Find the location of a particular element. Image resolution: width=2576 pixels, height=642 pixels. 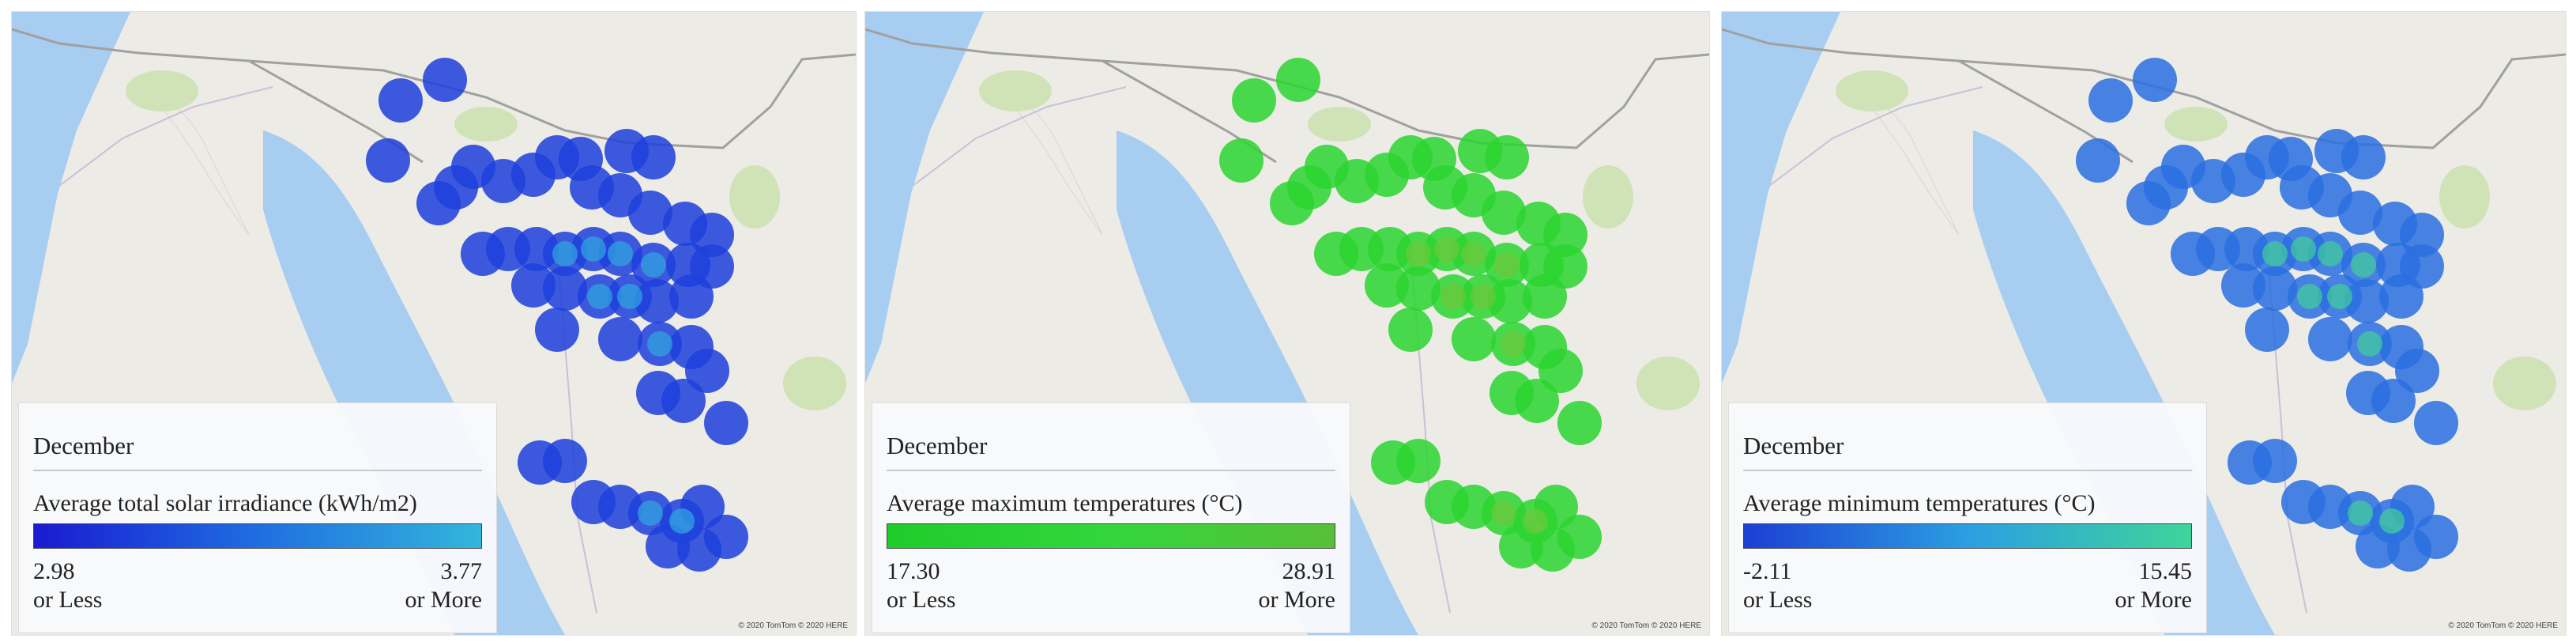

scale-max-value: 28.91 is located at coordinates (1309, 571).